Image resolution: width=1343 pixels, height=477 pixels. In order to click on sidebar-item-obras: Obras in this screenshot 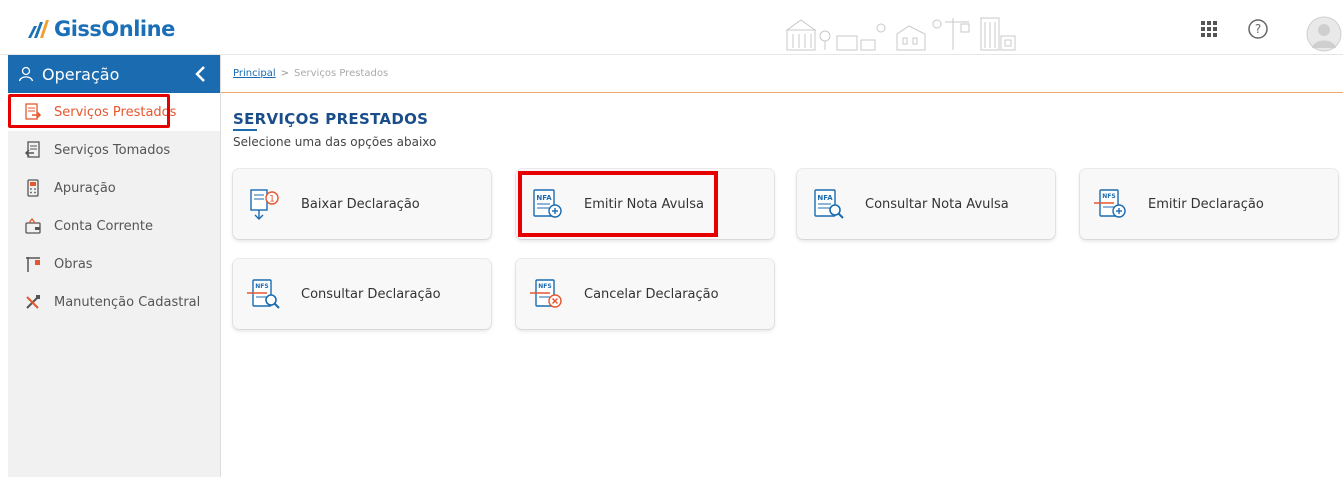, I will do `click(114, 264)`.